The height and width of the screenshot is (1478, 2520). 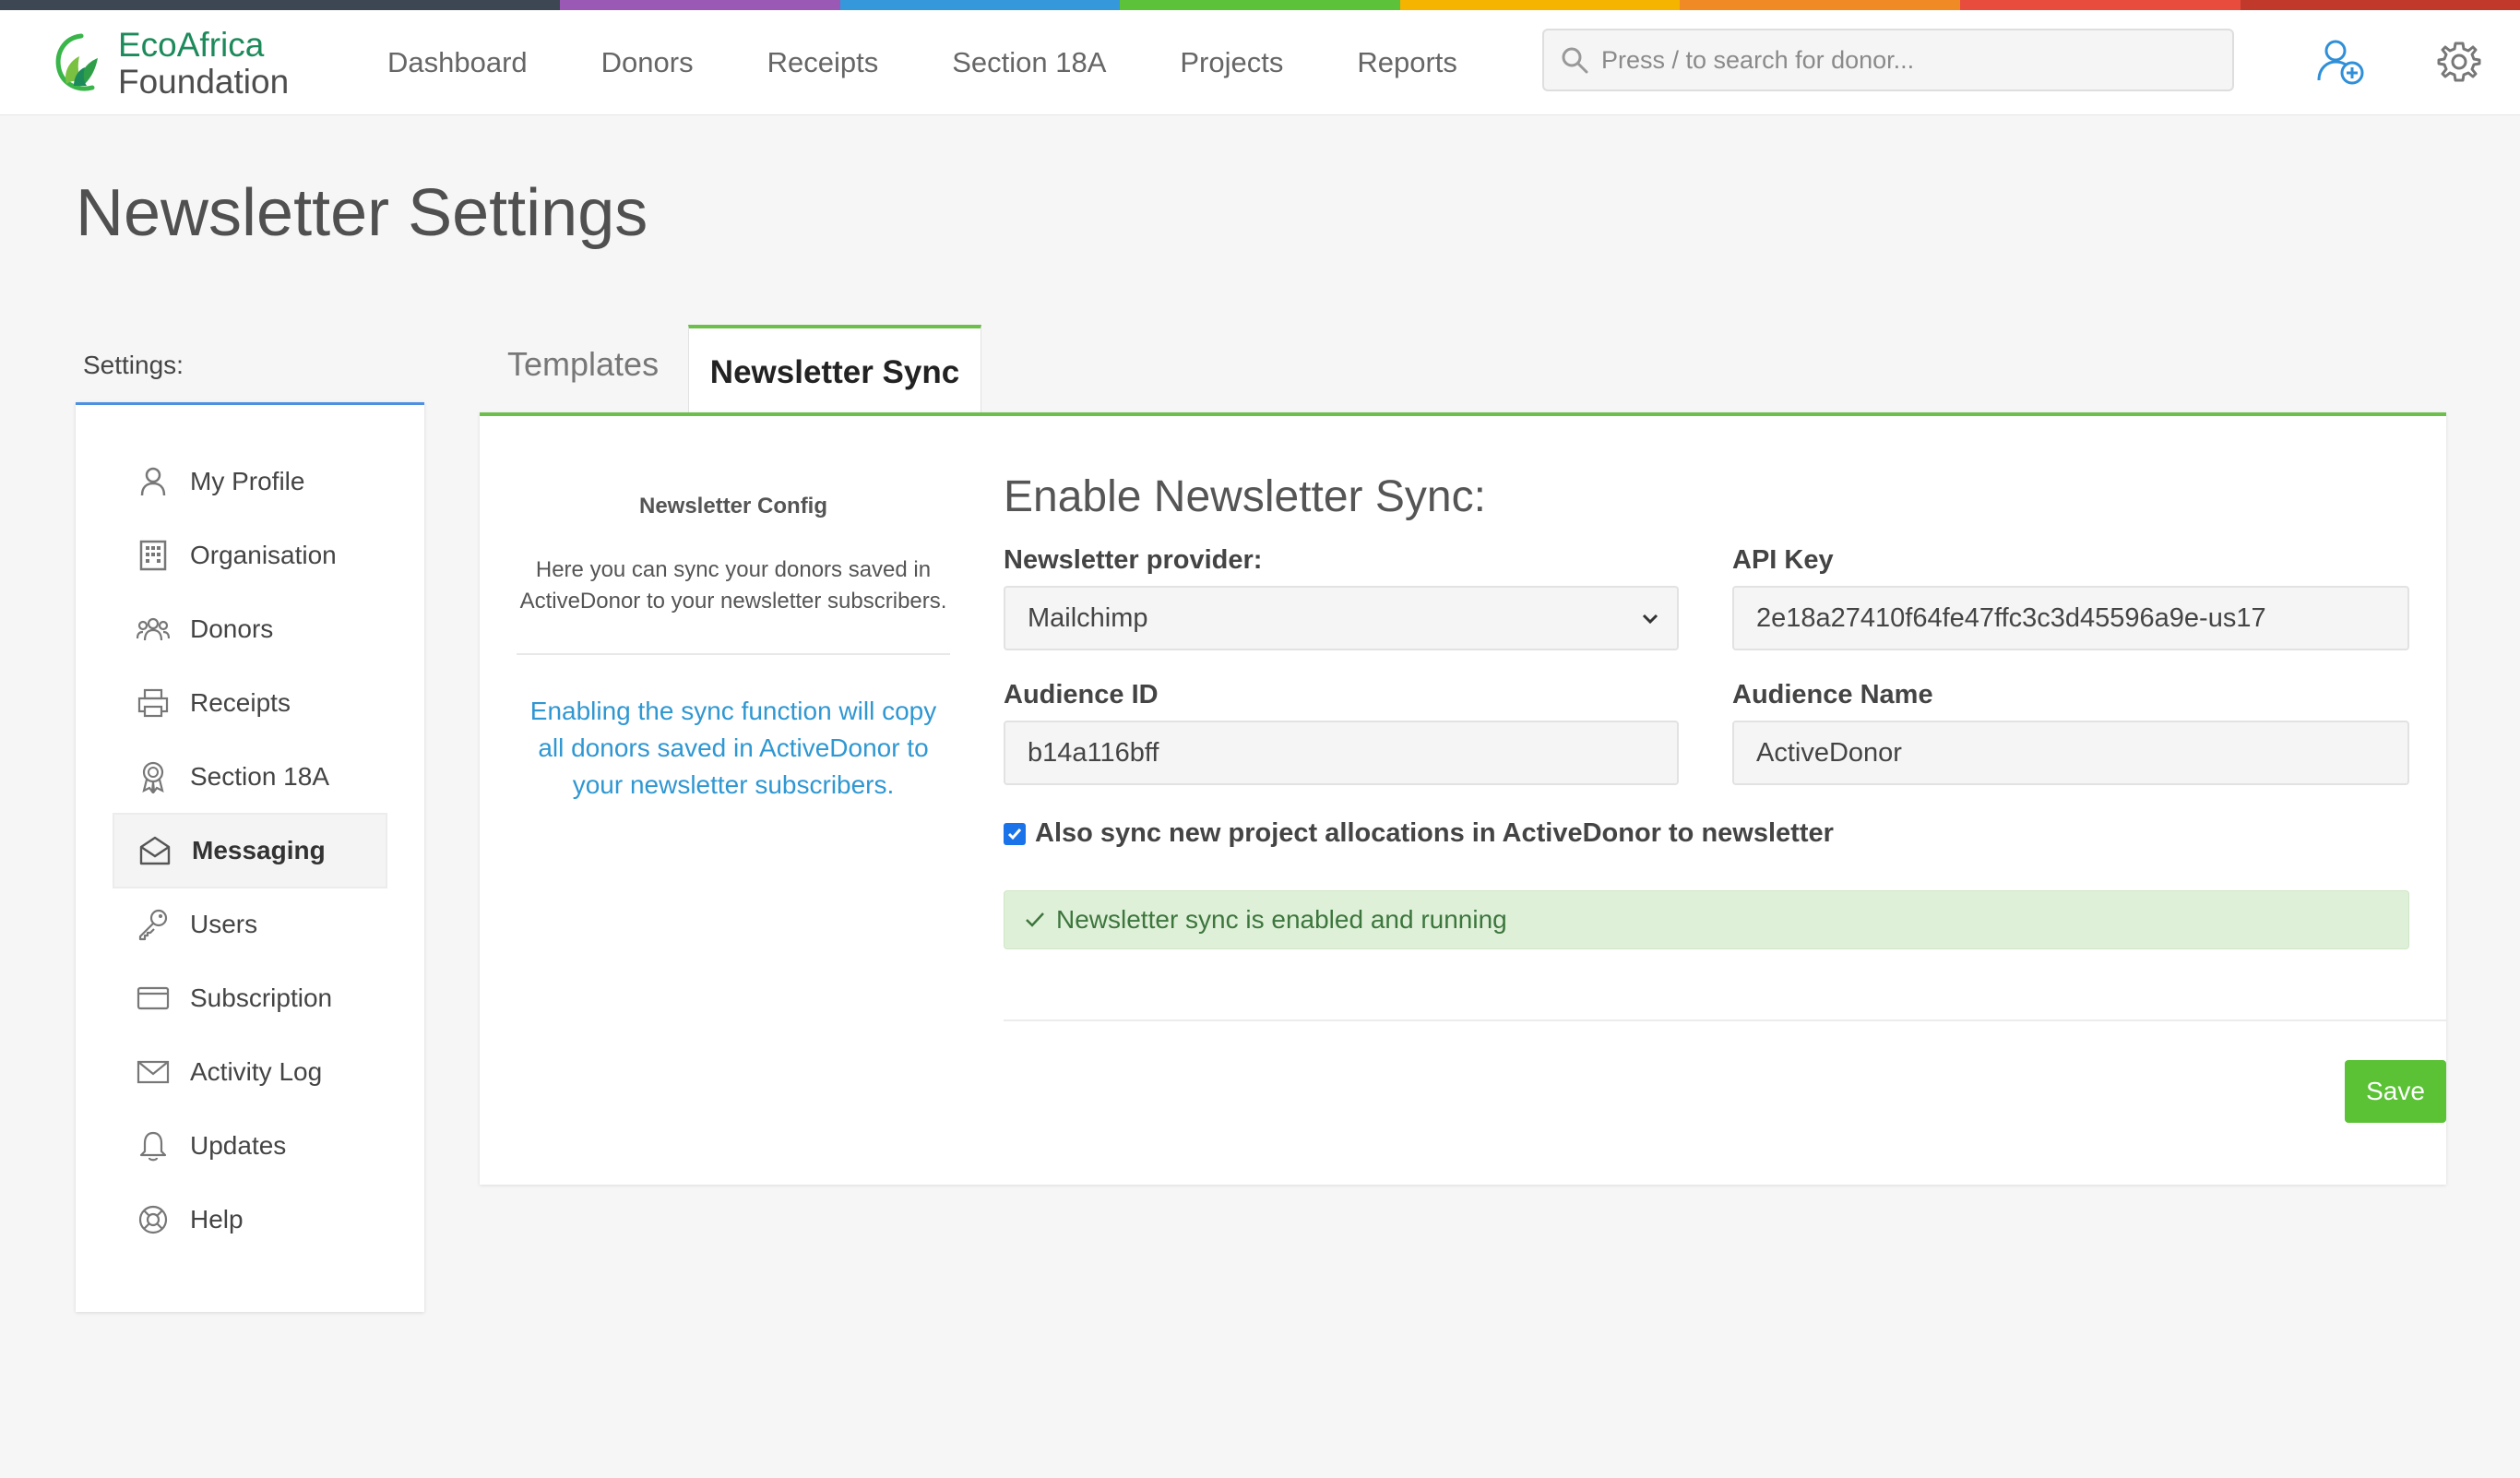 What do you see at coordinates (1088, 618) in the screenshot?
I see `provider-select-value: Mailchimp` at bounding box center [1088, 618].